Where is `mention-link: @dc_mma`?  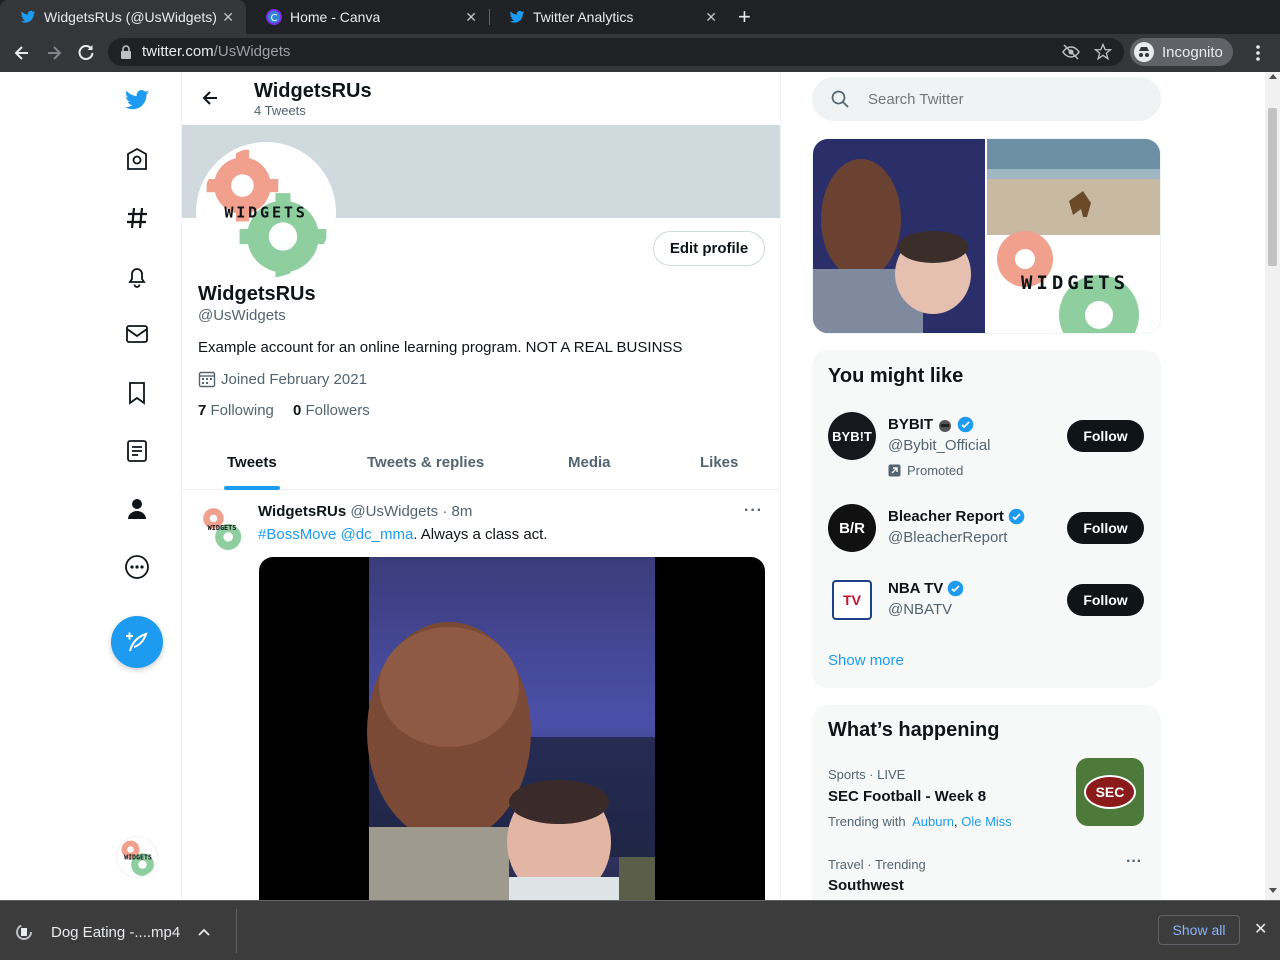 mention-link: @dc_mma is located at coordinates (377, 534).